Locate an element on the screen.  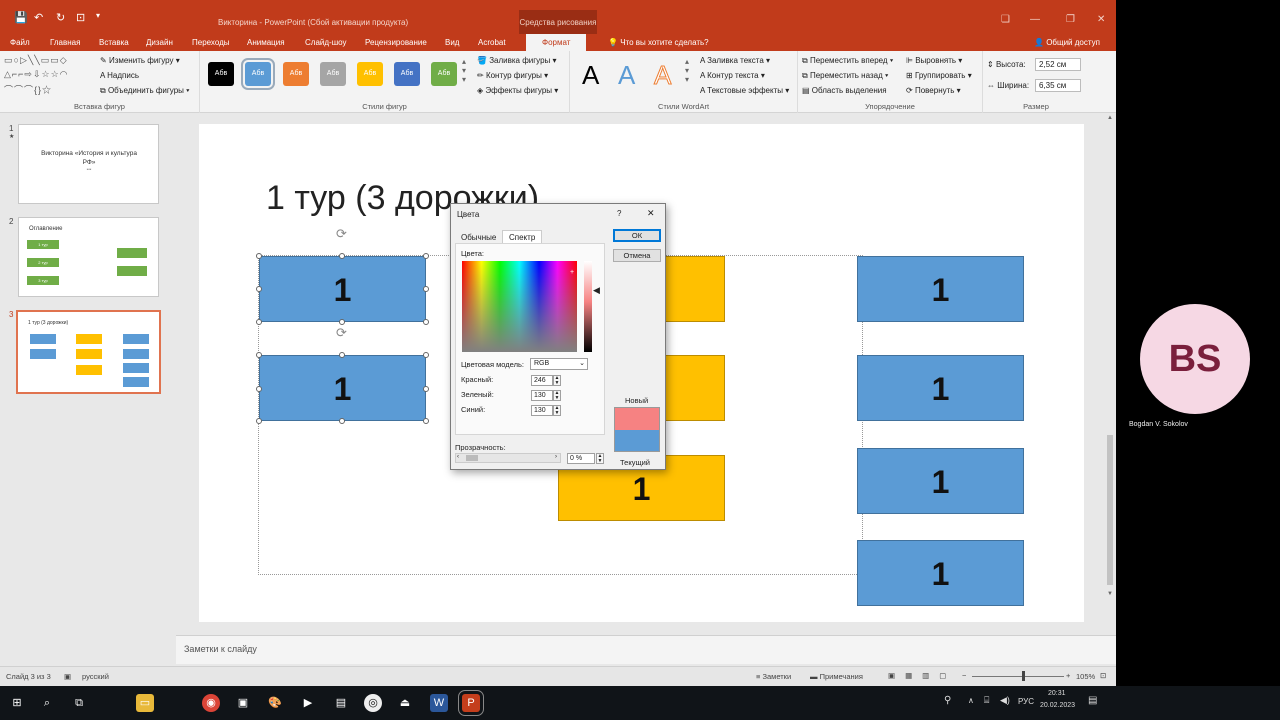
shape-box-right-4: 1 is located at coordinates (940, 573).